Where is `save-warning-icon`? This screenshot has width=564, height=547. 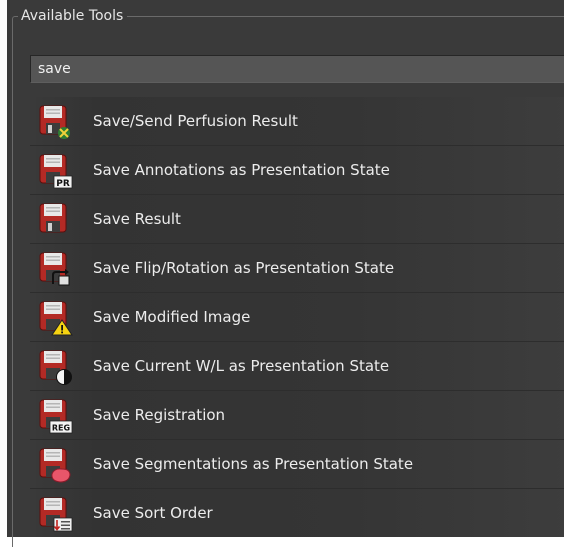
save-warning-icon is located at coordinates (56, 318).